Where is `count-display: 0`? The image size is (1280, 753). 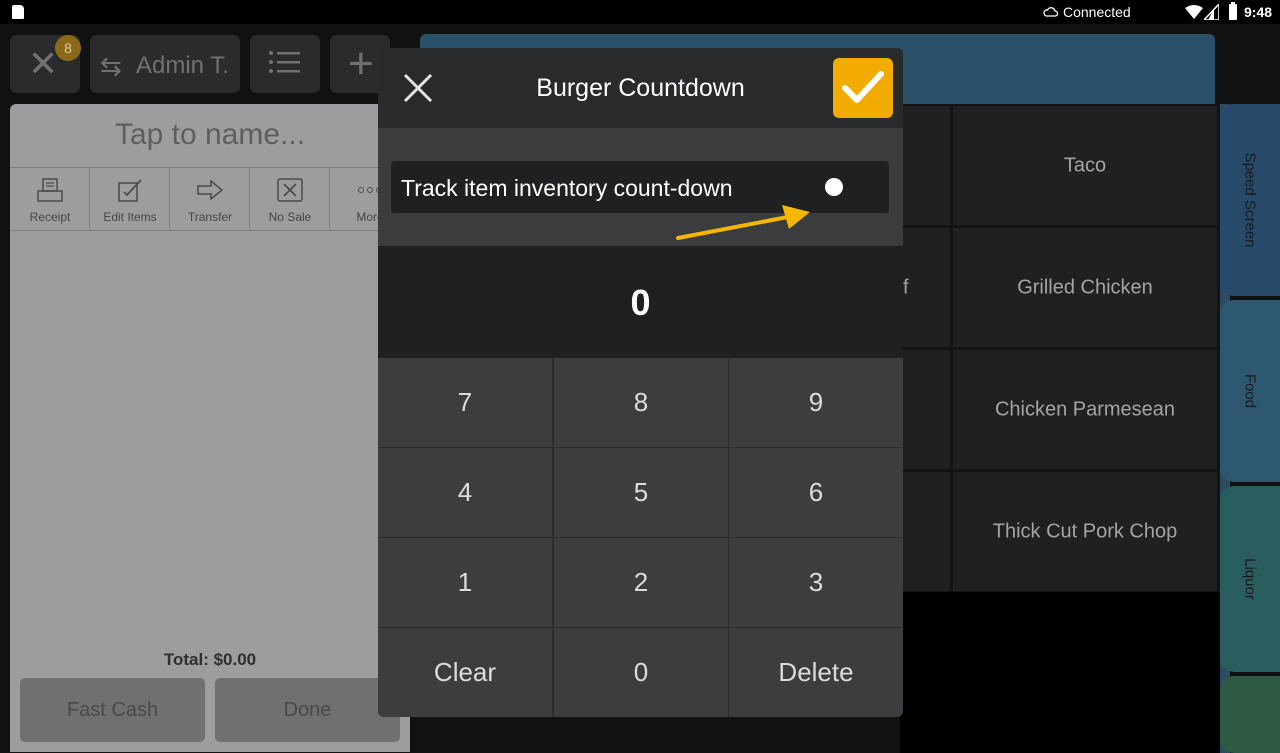
count-display: 0 is located at coordinates (640, 302).